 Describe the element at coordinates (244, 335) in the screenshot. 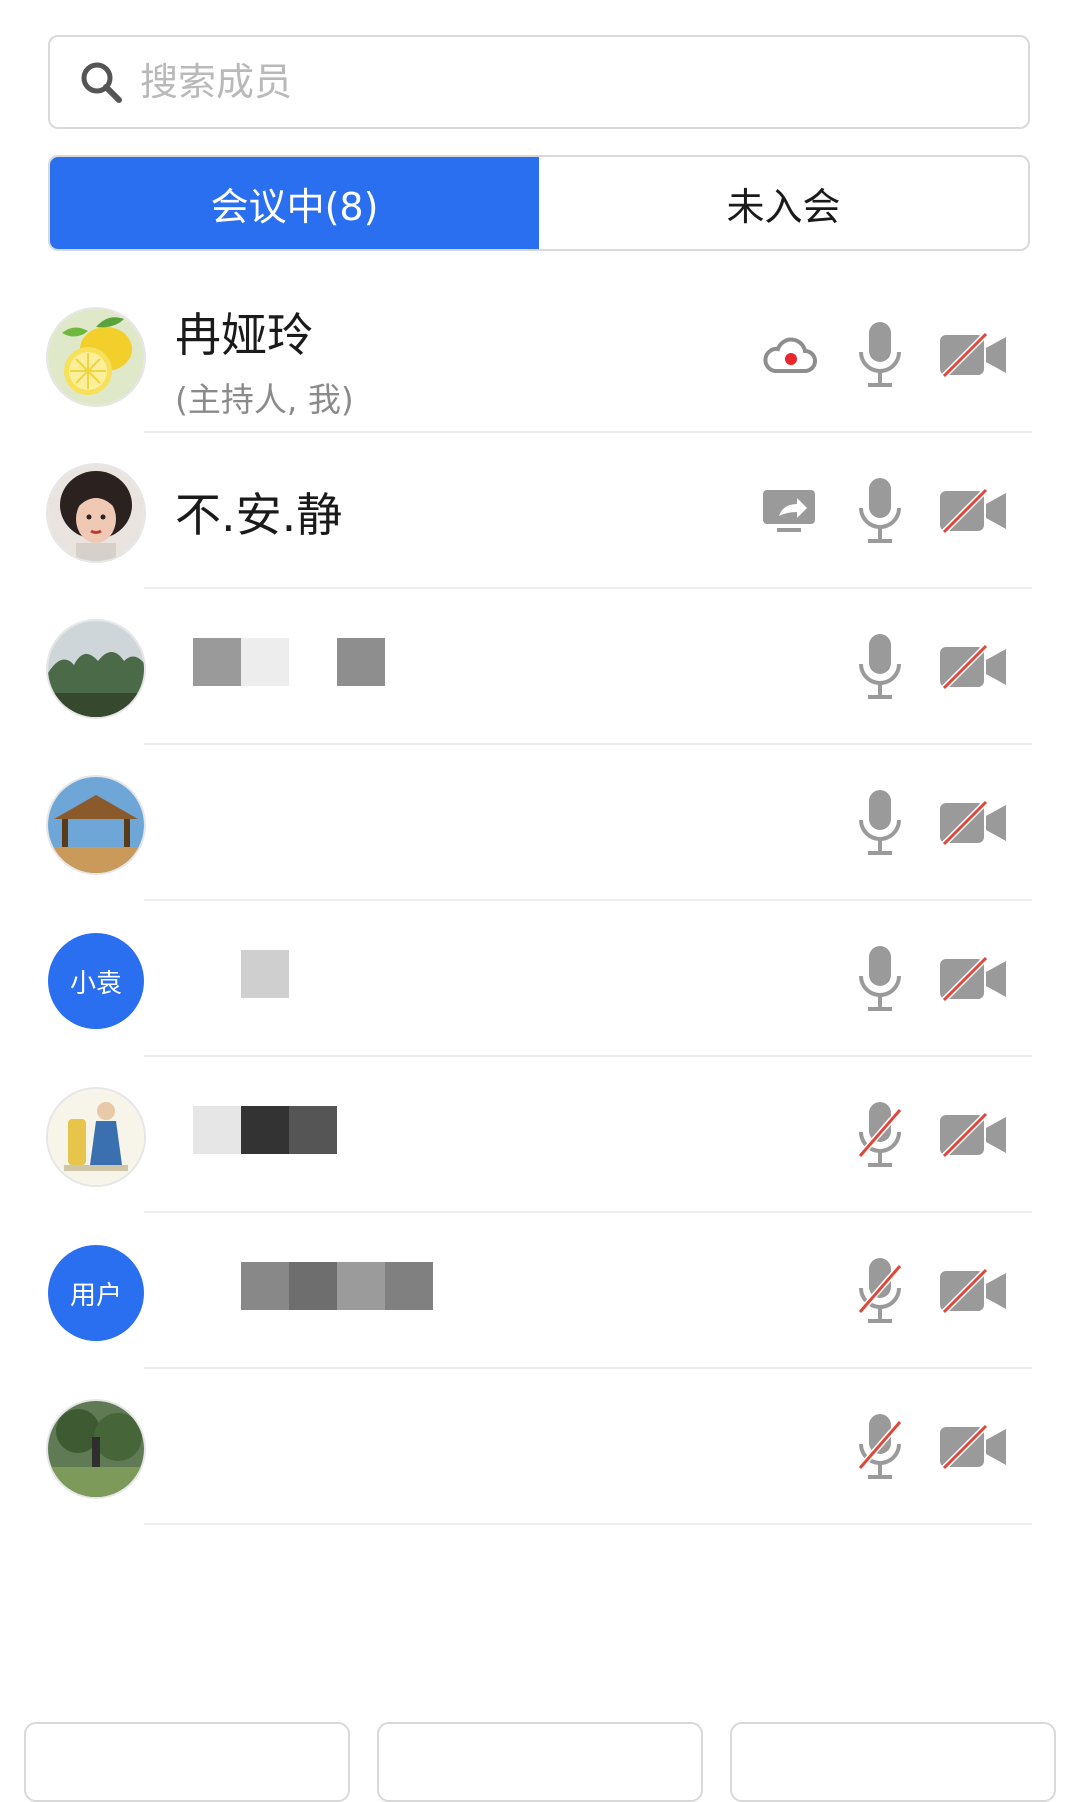

I see `participant-name: 冉娅玲` at that location.